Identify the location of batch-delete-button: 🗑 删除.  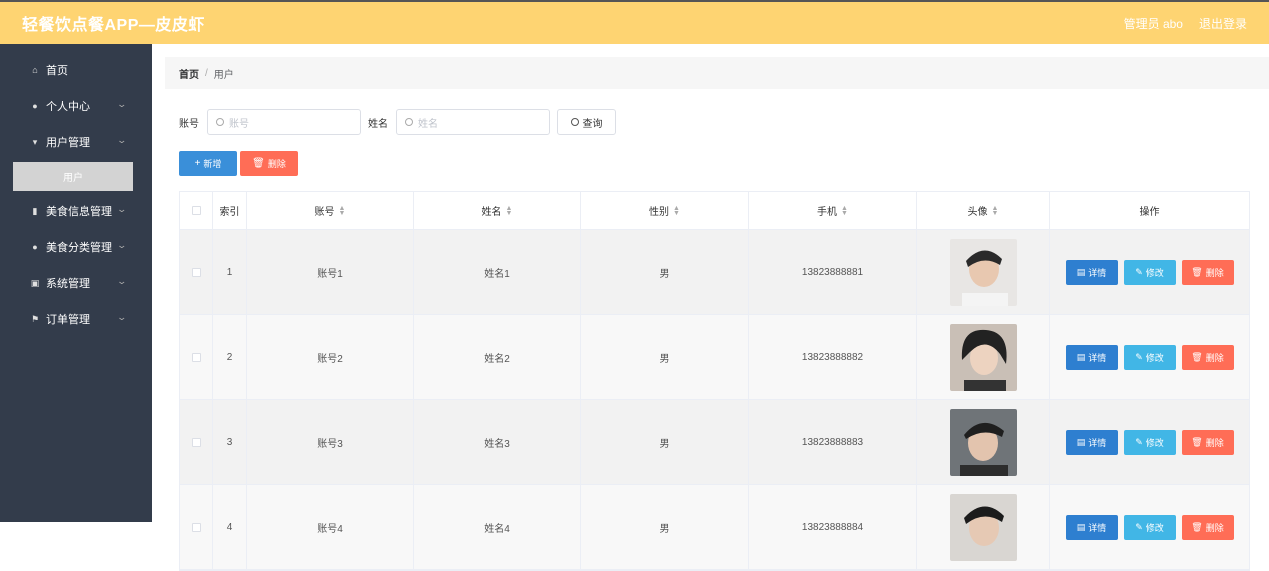
(269, 163).